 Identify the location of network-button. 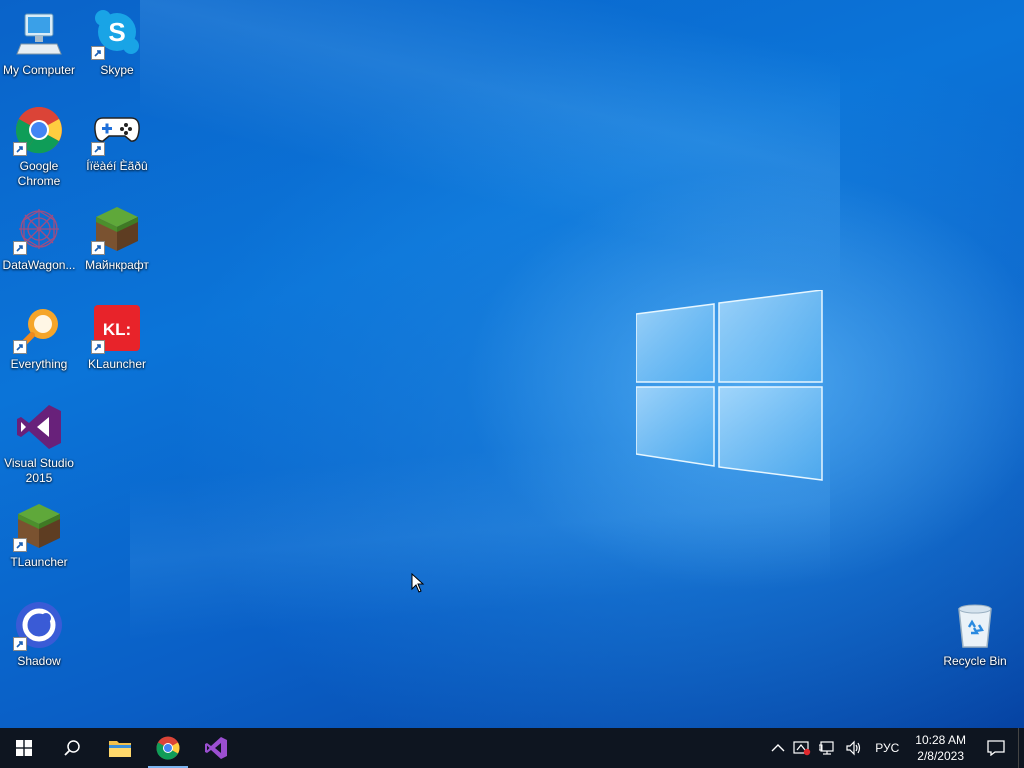
(828, 748).